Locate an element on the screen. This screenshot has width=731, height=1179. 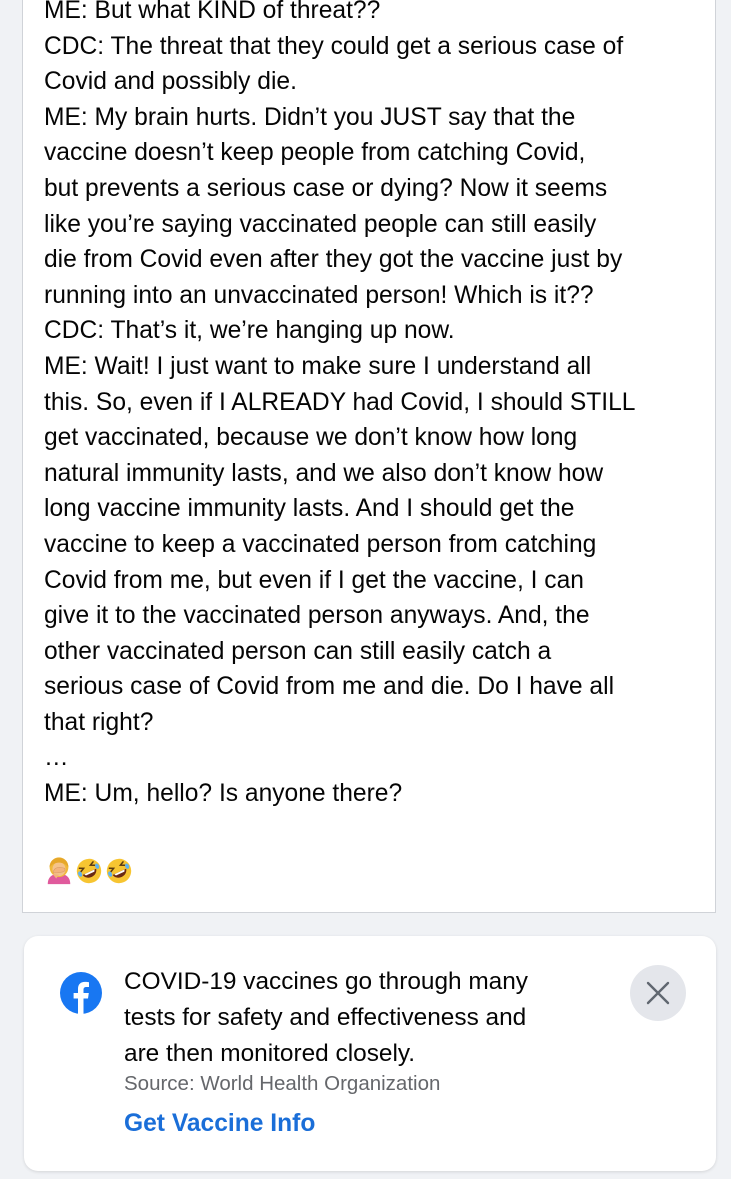
close-button is located at coordinates (658, 993).